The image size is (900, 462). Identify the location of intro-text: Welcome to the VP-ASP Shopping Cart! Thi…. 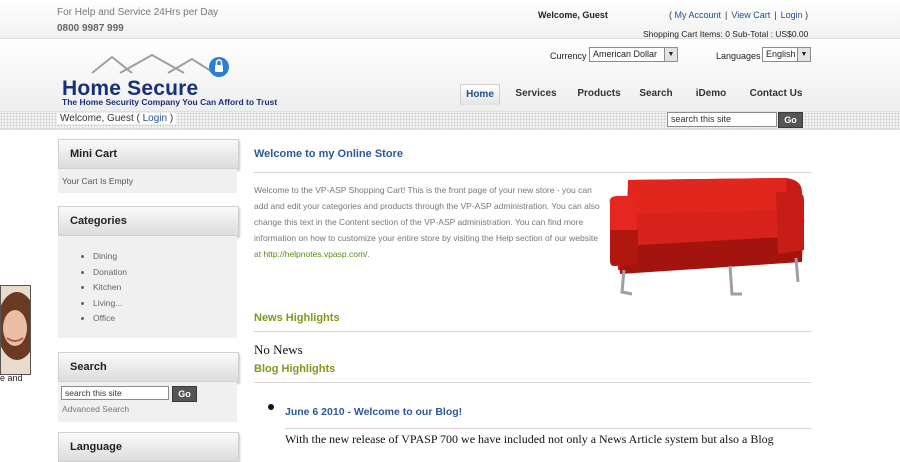
(427, 222).